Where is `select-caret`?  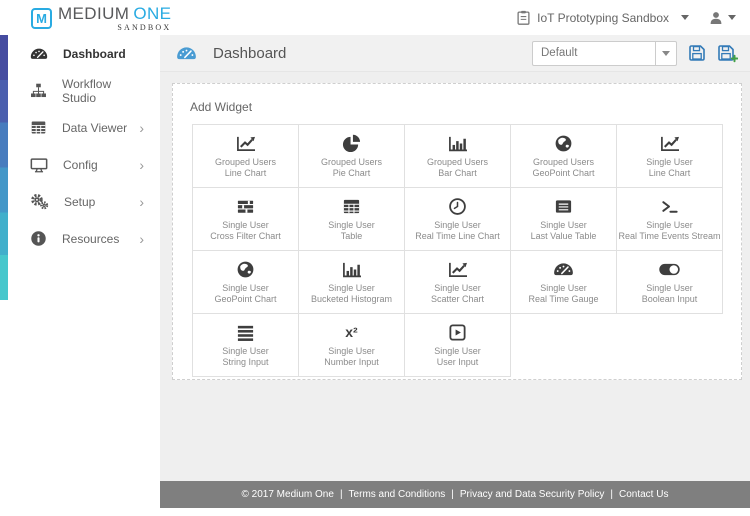
select-caret is located at coordinates (665, 53).